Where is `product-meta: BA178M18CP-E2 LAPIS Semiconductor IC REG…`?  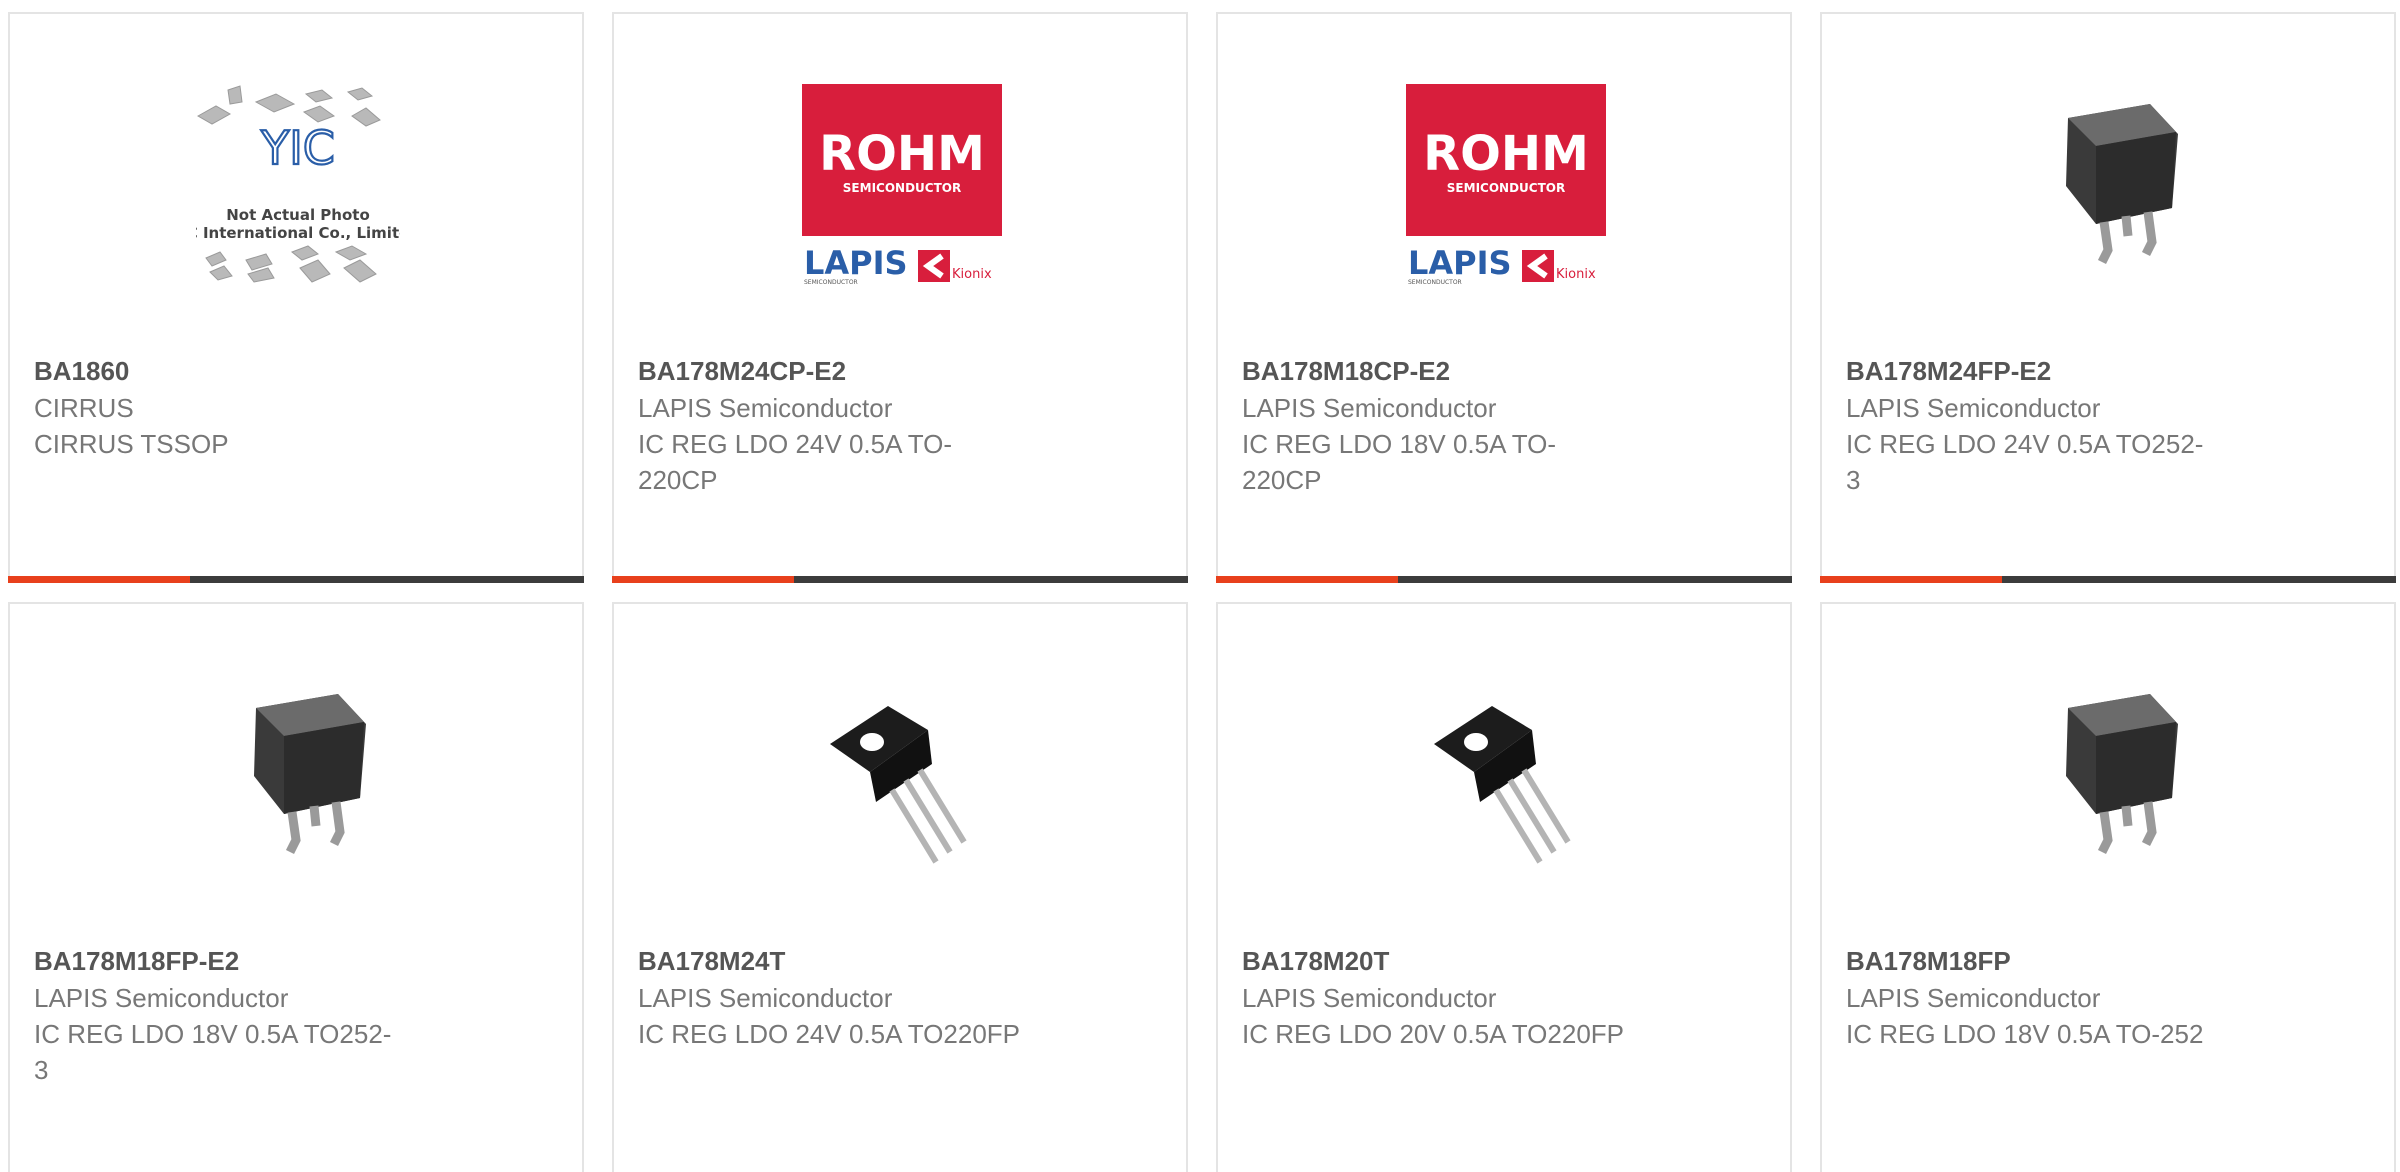 product-meta: BA178M18CP-E2 LAPIS Semiconductor IC REG… is located at coordinates (1462, 425).